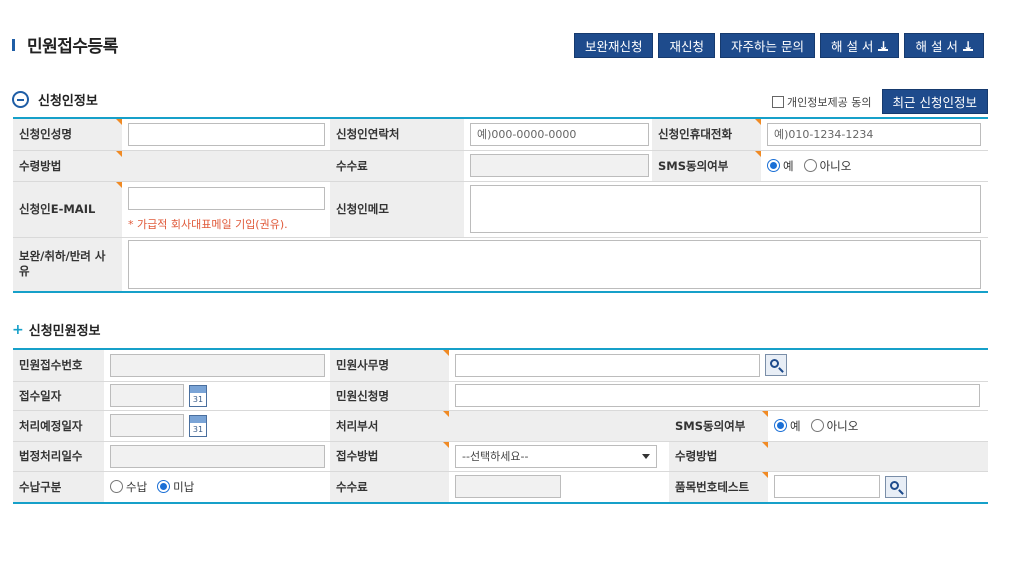  I want to click on paid-label: 수납, so click(137, 486).